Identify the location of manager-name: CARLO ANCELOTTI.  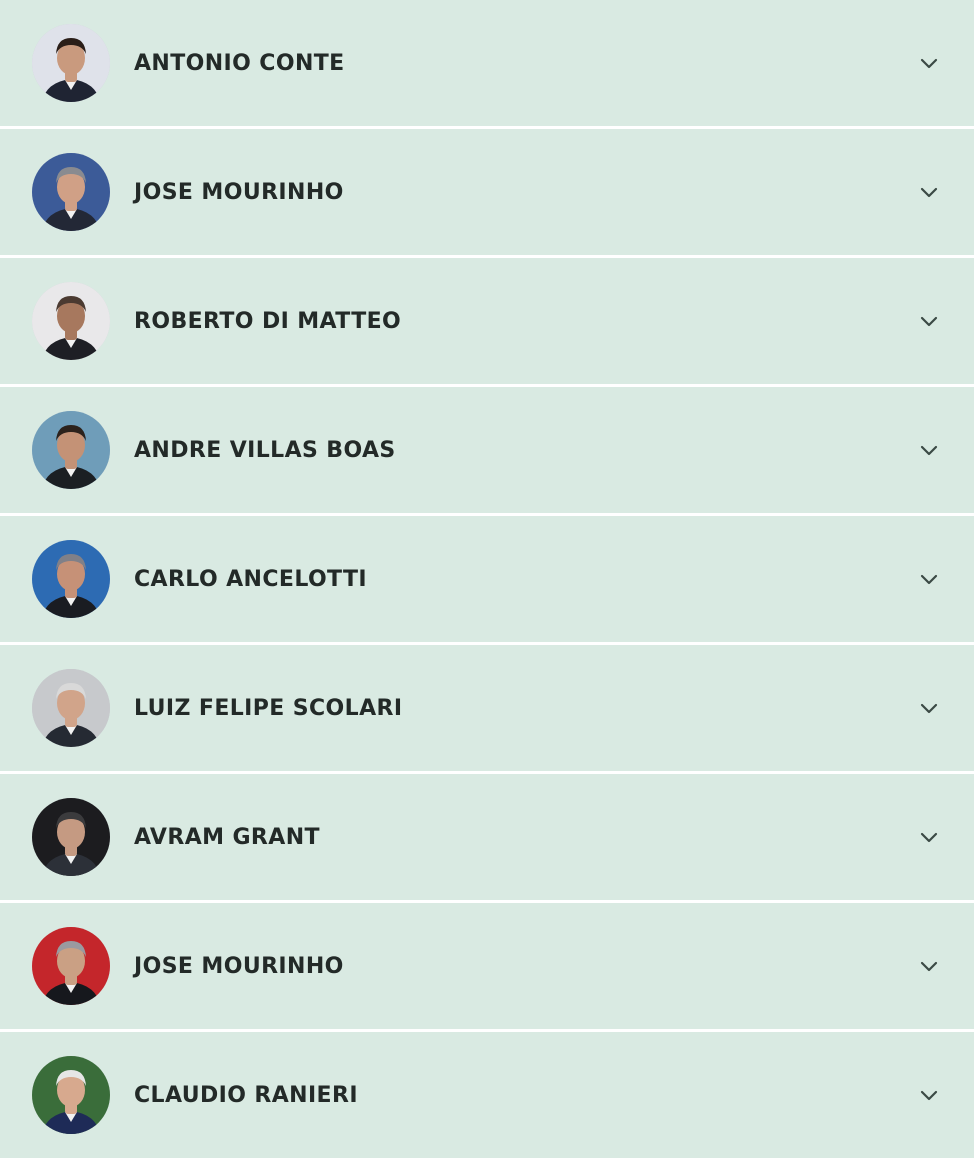
(250, 579).